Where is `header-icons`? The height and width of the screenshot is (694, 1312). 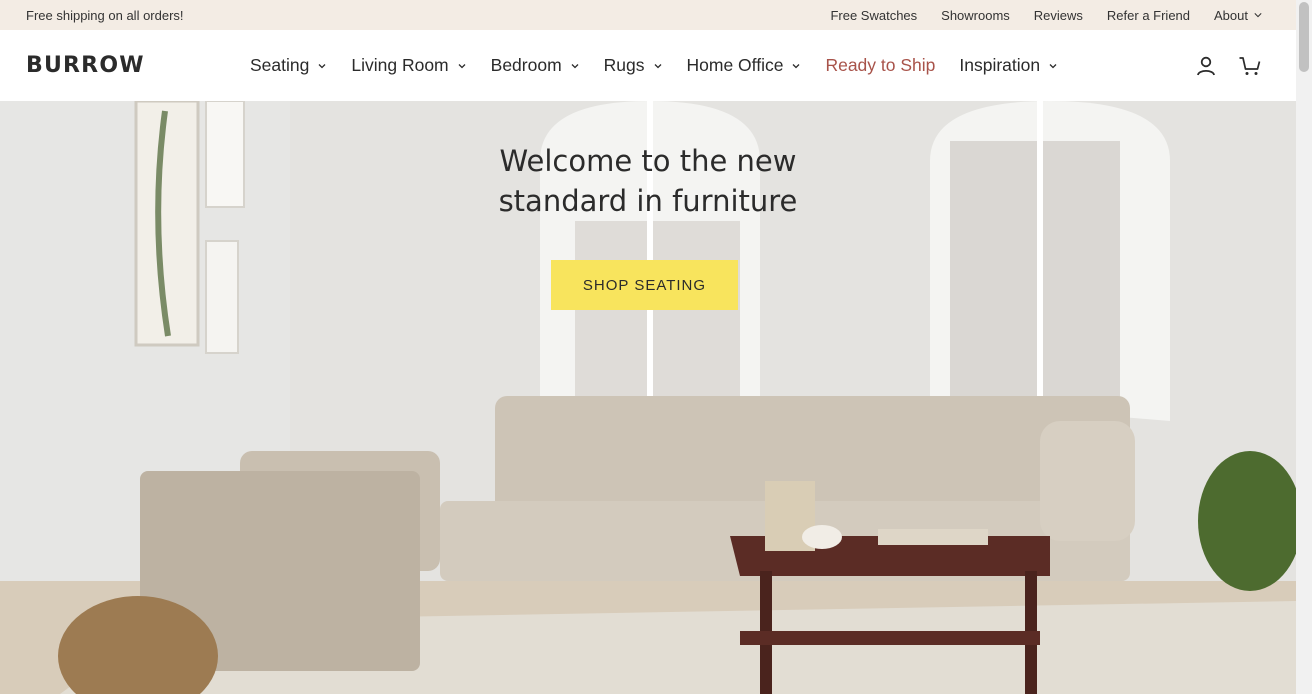 header-icons is located at coordinates (1228, 66).